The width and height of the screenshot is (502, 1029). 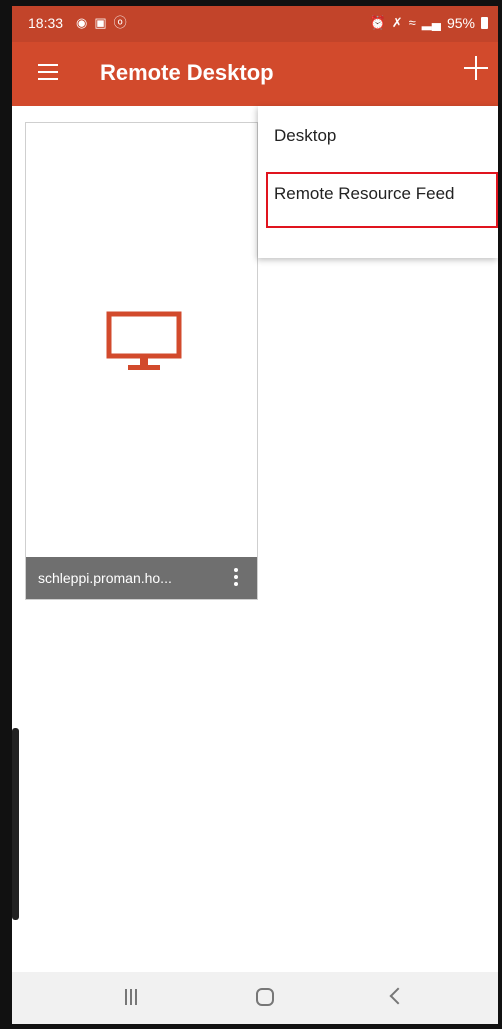 I want to click on status-system-icons: ⏰ ✗ ≈ ▂▄ 95%, so click(x=429, y=23).